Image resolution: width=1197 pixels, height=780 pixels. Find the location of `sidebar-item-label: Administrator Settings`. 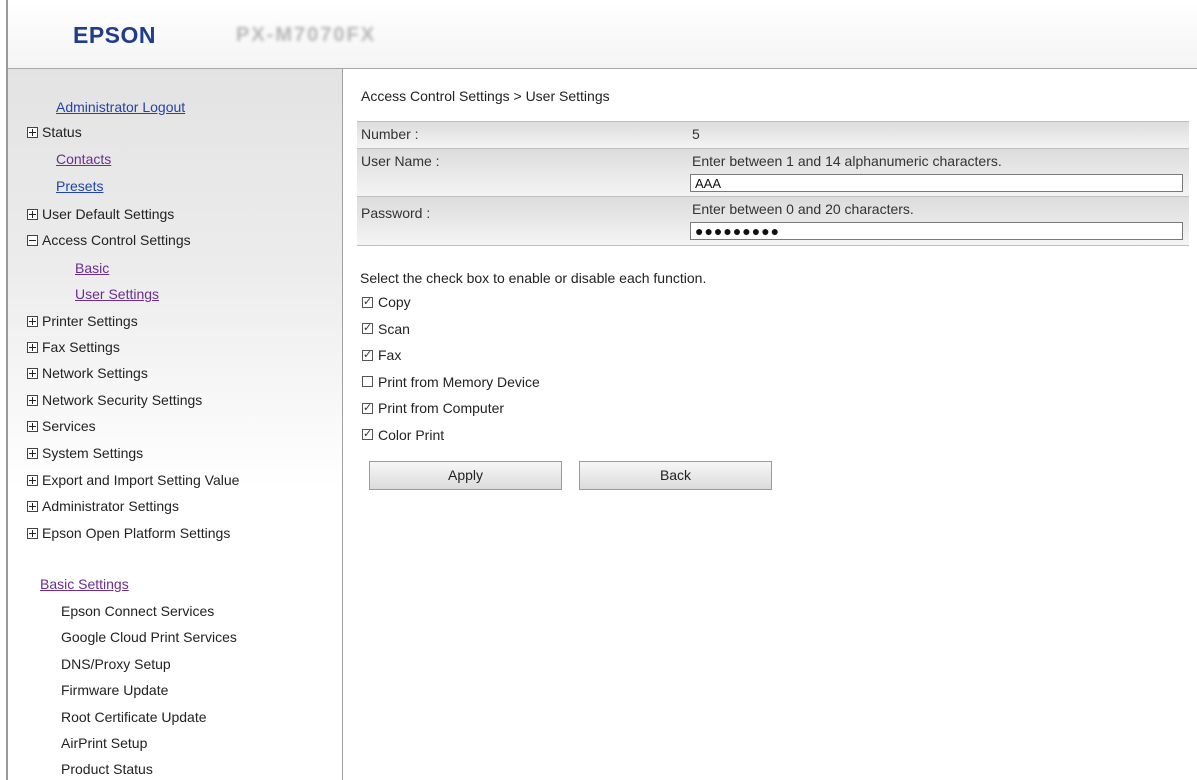

sidebar-item-label: Administrator Settings is located at coordinates (110, 506).